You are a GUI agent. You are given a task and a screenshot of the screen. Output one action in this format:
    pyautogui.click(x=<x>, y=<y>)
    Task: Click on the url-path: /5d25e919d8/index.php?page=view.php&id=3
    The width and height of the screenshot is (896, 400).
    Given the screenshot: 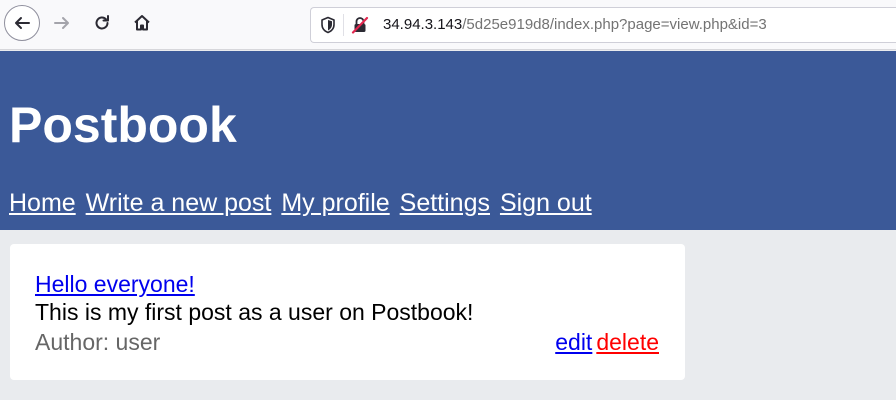 What is the action you would take?
    pyautogui.click(x=614, y=24)
    